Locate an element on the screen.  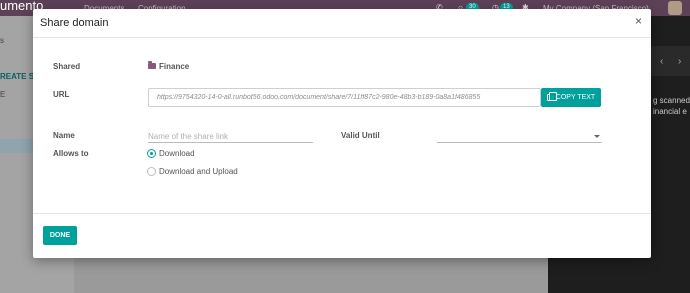
prev-icon: ‹ is located at coordinates (661, 61).